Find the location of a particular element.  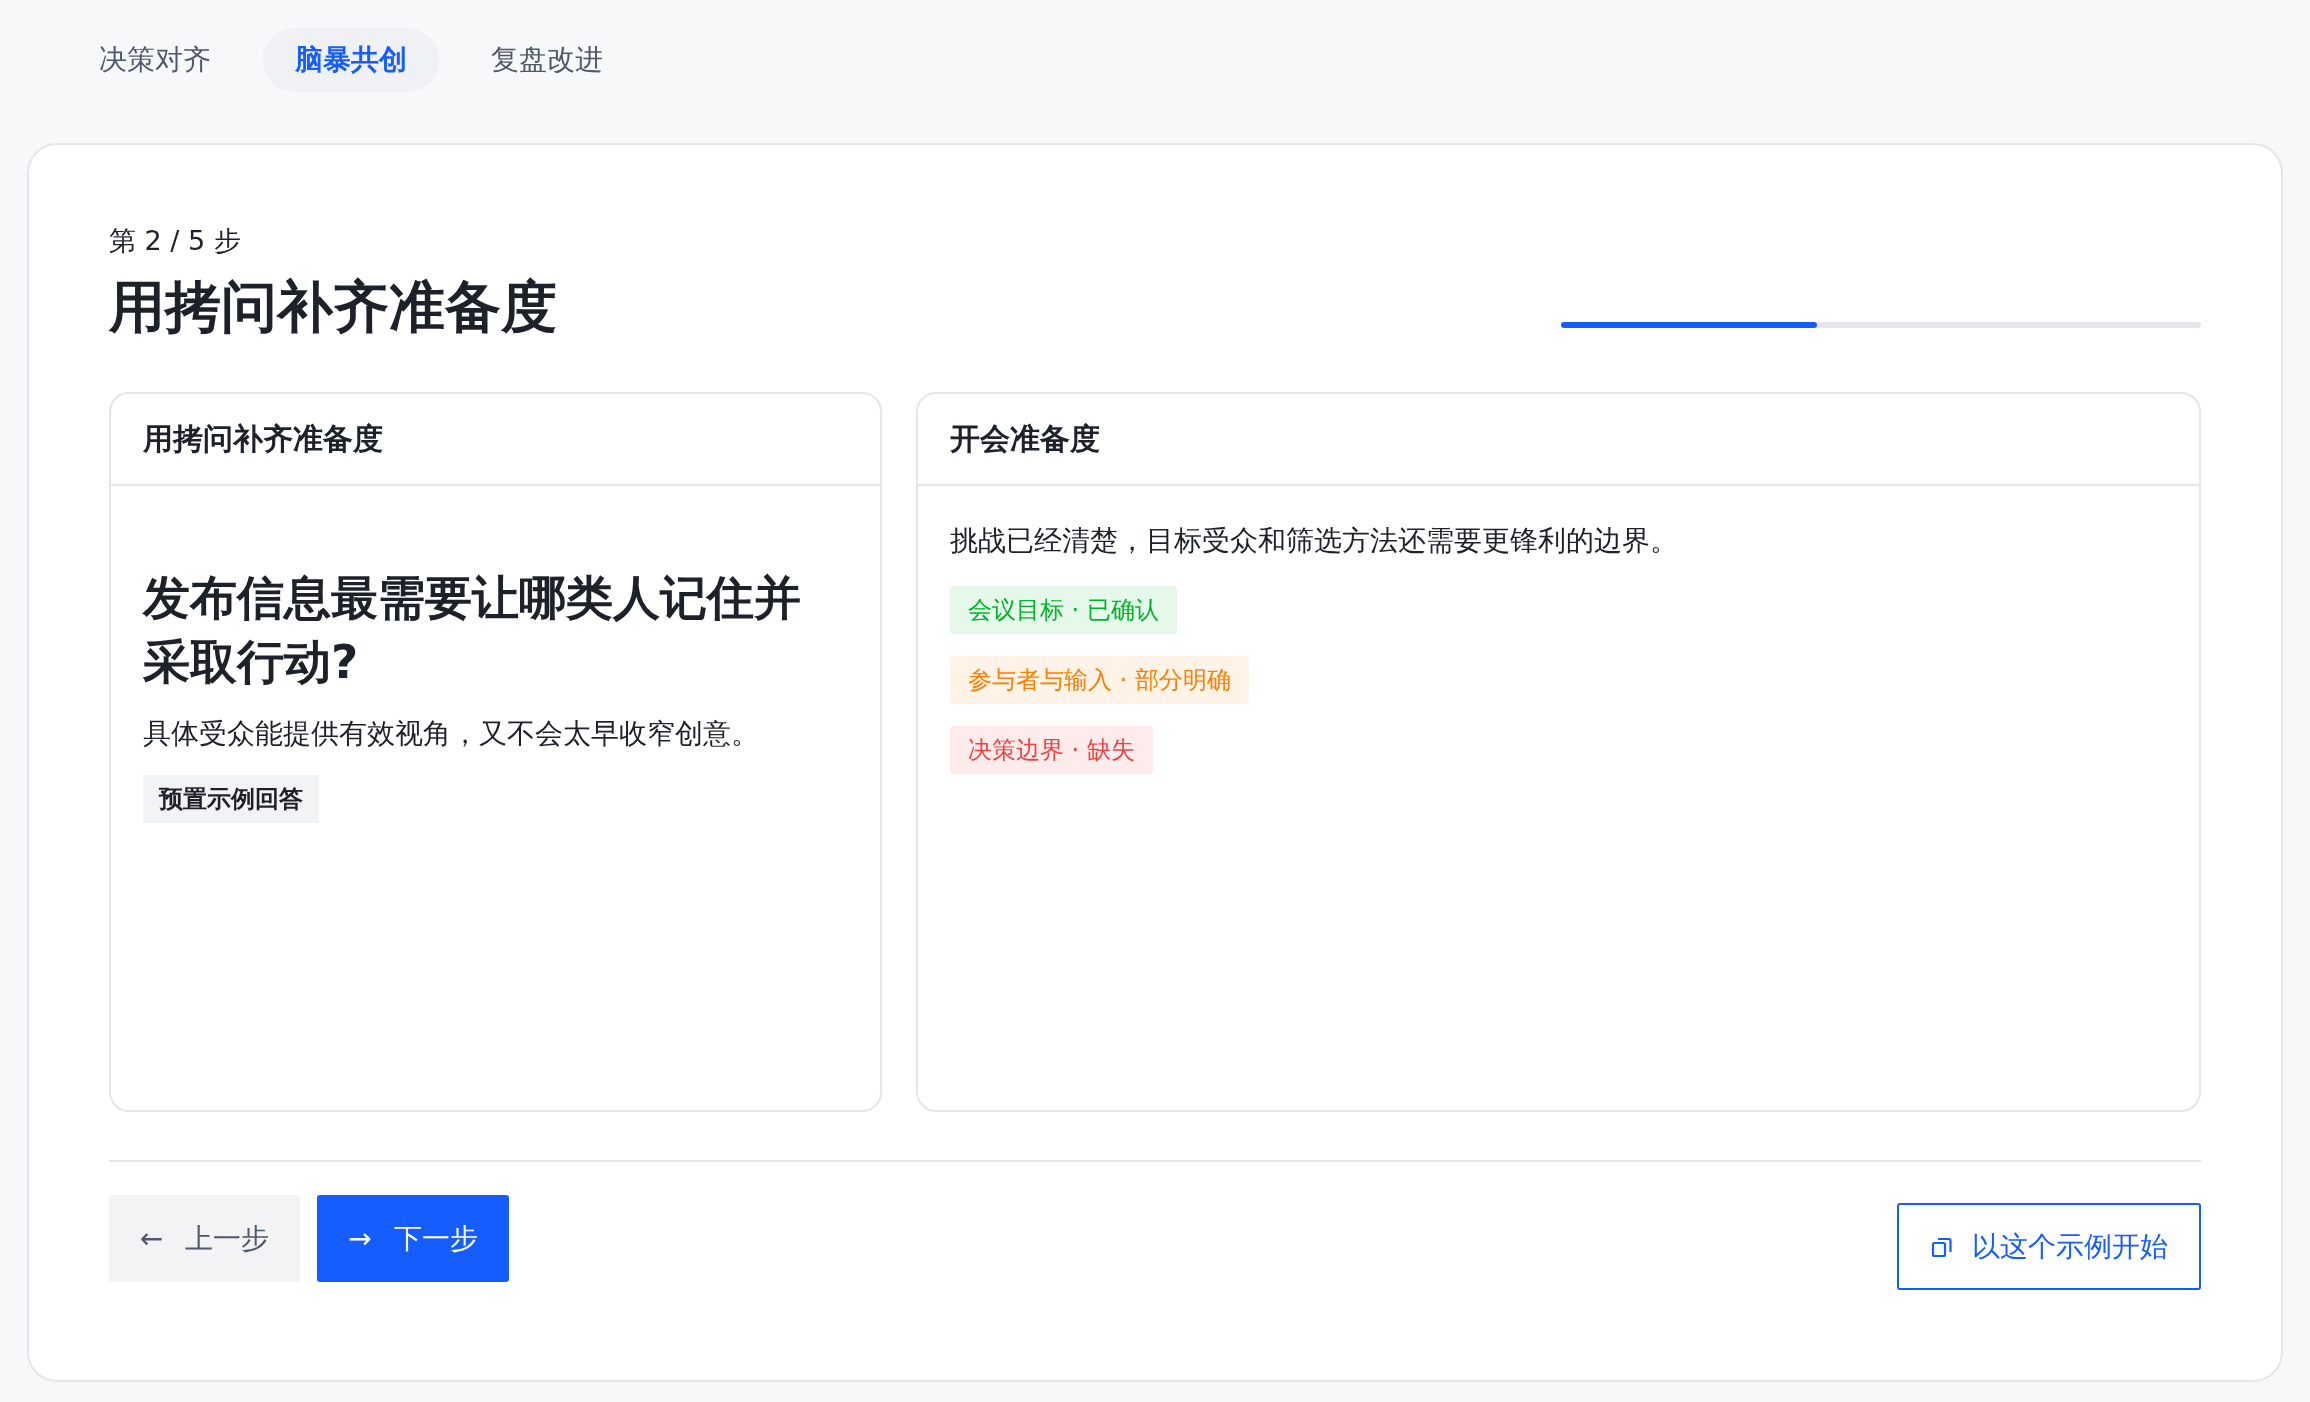

start-example-button: 以这个示例开始 is located at coordinates (2049, 1247).